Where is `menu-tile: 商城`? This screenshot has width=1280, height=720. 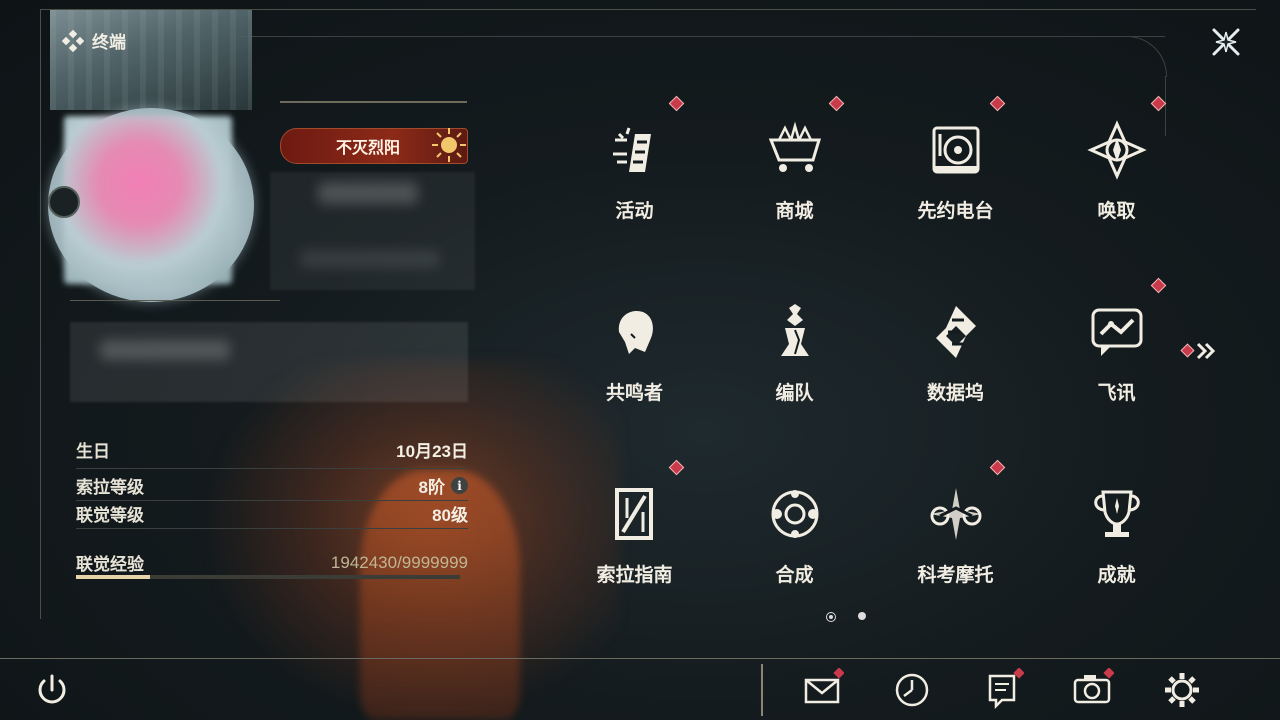 menu-tile: 商城 is located at coordinates (794, 181).